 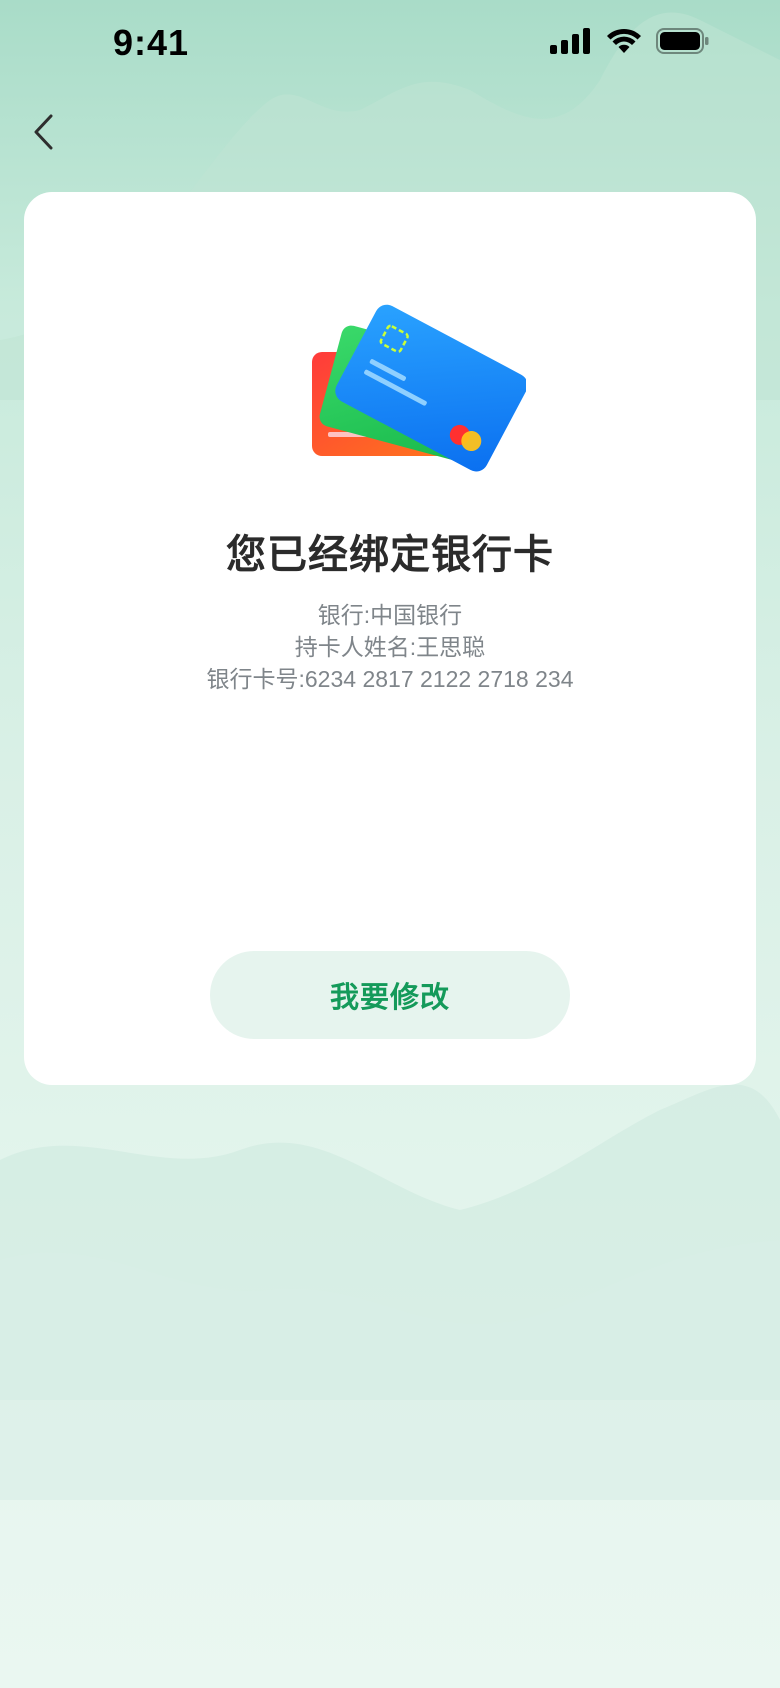 I want to click on card-number-text: 银行卡号:6234 2817 2122 2718 234, so click(x=390, y=679).